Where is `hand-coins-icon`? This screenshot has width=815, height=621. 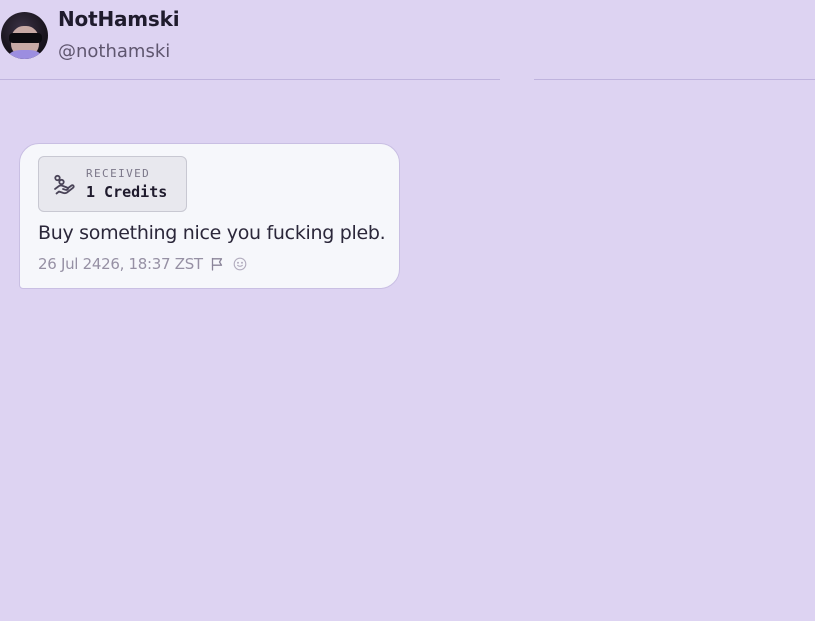
hand-coins-icon is located at coordinates (64, 185).